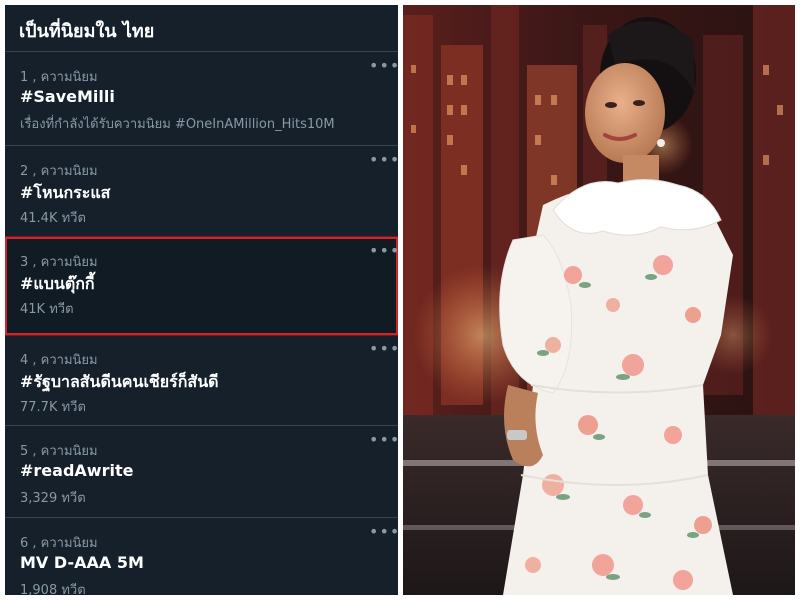 This screenshot has height=600, width=800. I want to click on trend-subtitle: 41.4K ทวีต, so click(53, 218).